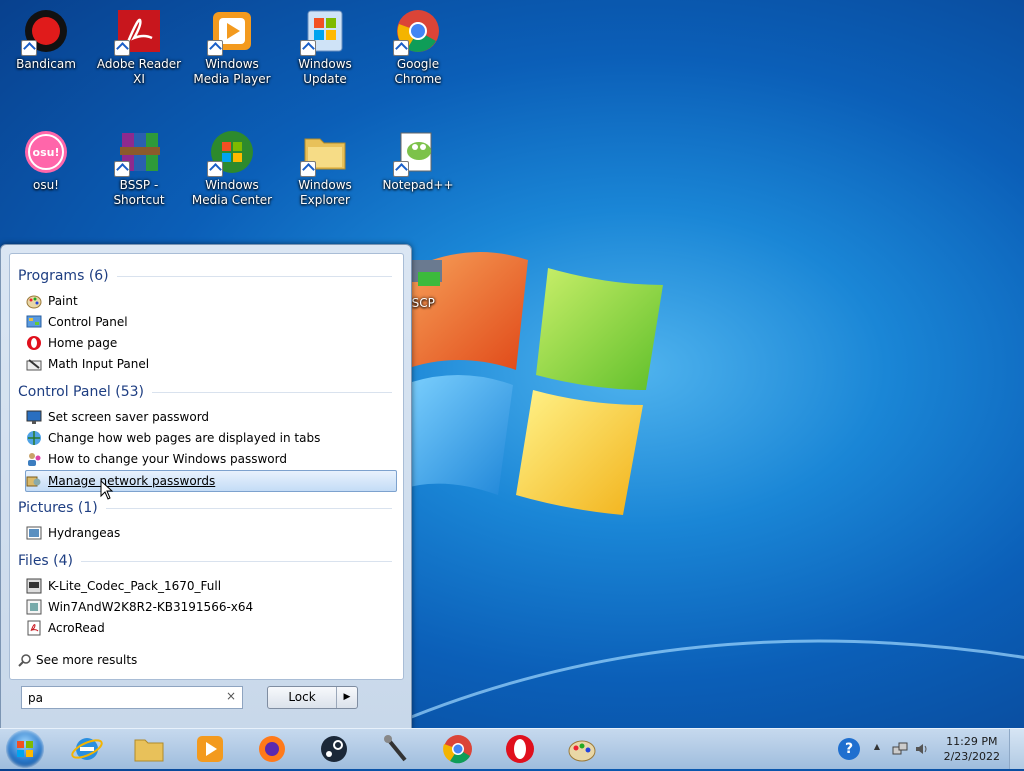 The width and height of the screenshot is (1024, 771). I want to click on desktop-icon-label: Windows Explorer, so click(325, 192).